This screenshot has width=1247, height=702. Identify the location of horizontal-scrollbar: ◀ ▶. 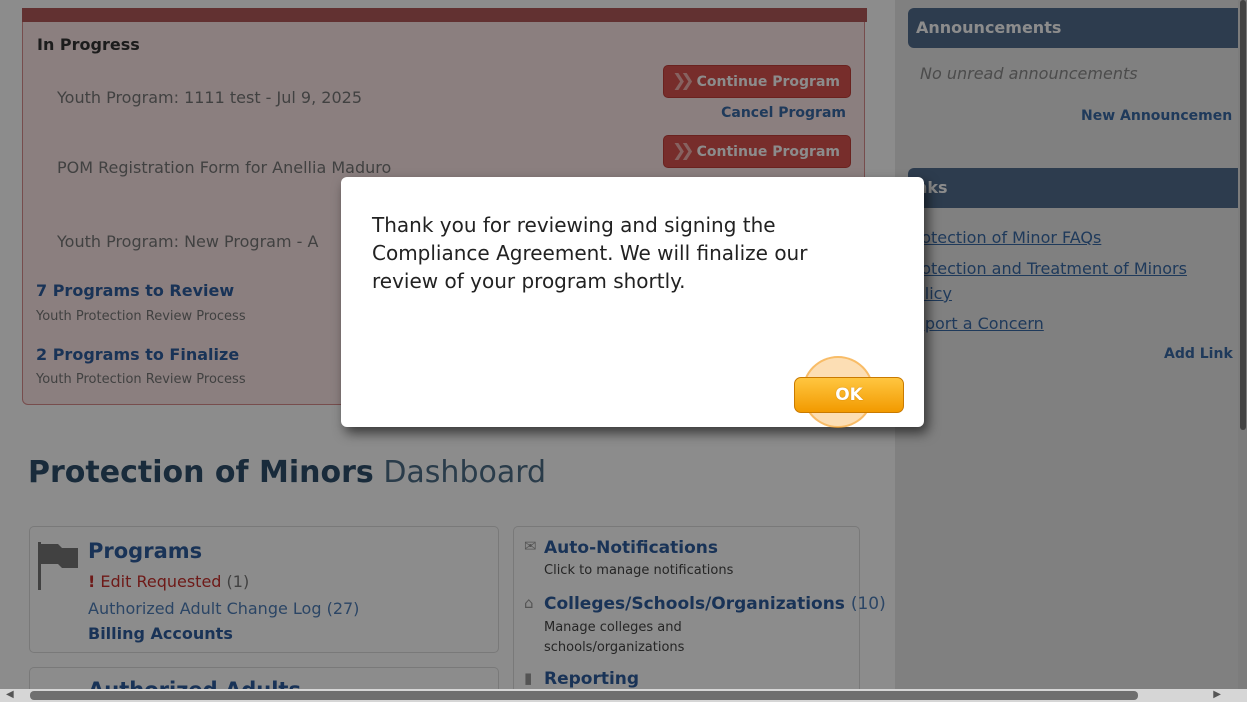
(623, 695).